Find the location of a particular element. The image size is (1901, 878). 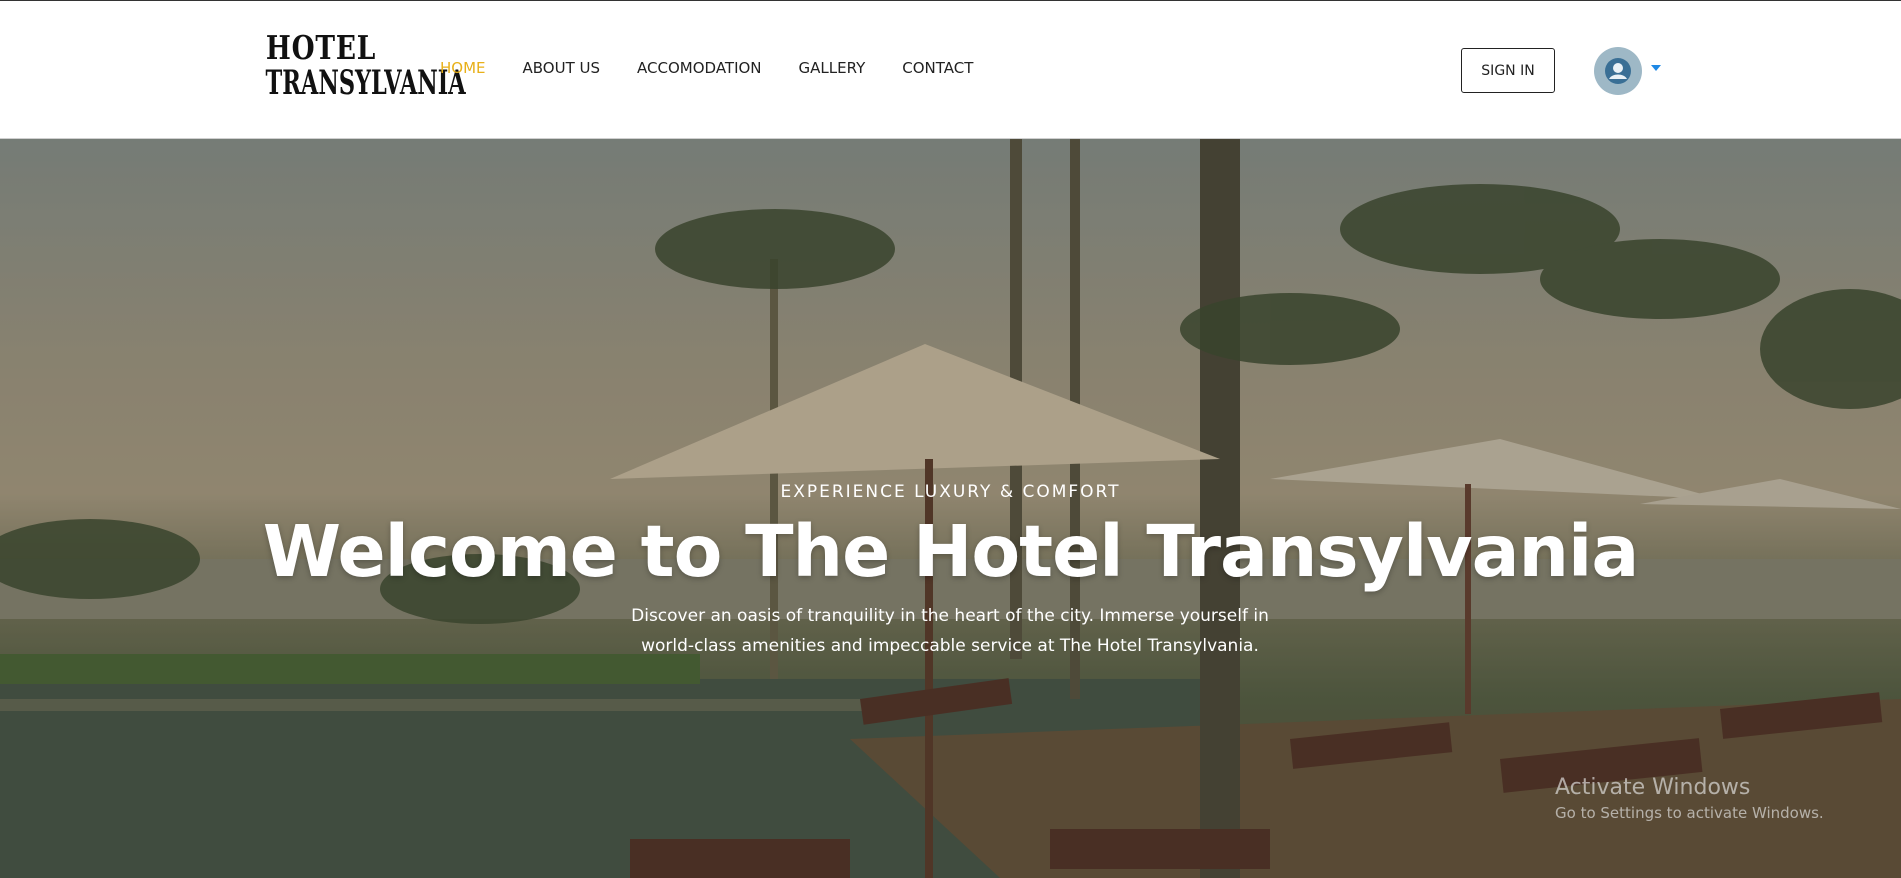

sign-in-button: SIGN IN is located at coordinates (1508, 70).